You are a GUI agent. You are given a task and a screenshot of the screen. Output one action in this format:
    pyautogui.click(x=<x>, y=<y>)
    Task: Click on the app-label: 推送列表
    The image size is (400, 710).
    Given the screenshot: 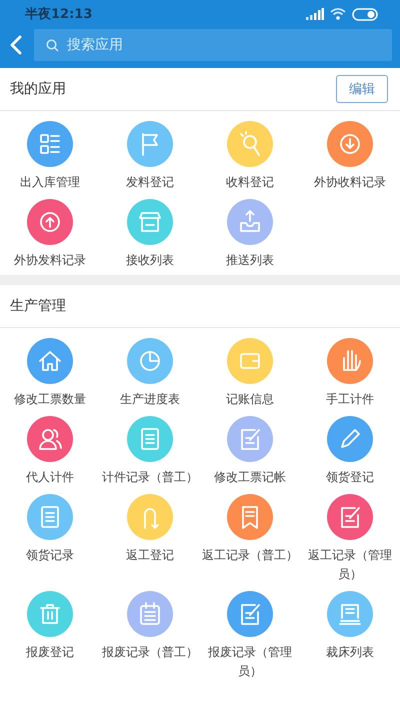 What is the action you would take?
    pyautogui.click(x=250, y=260)
    